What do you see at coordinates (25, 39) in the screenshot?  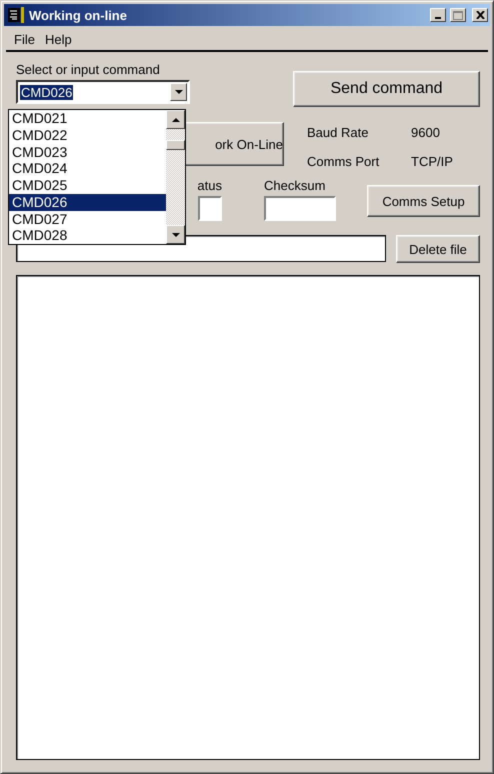 I see `menu-item: File` at bounding box center [25, 39].